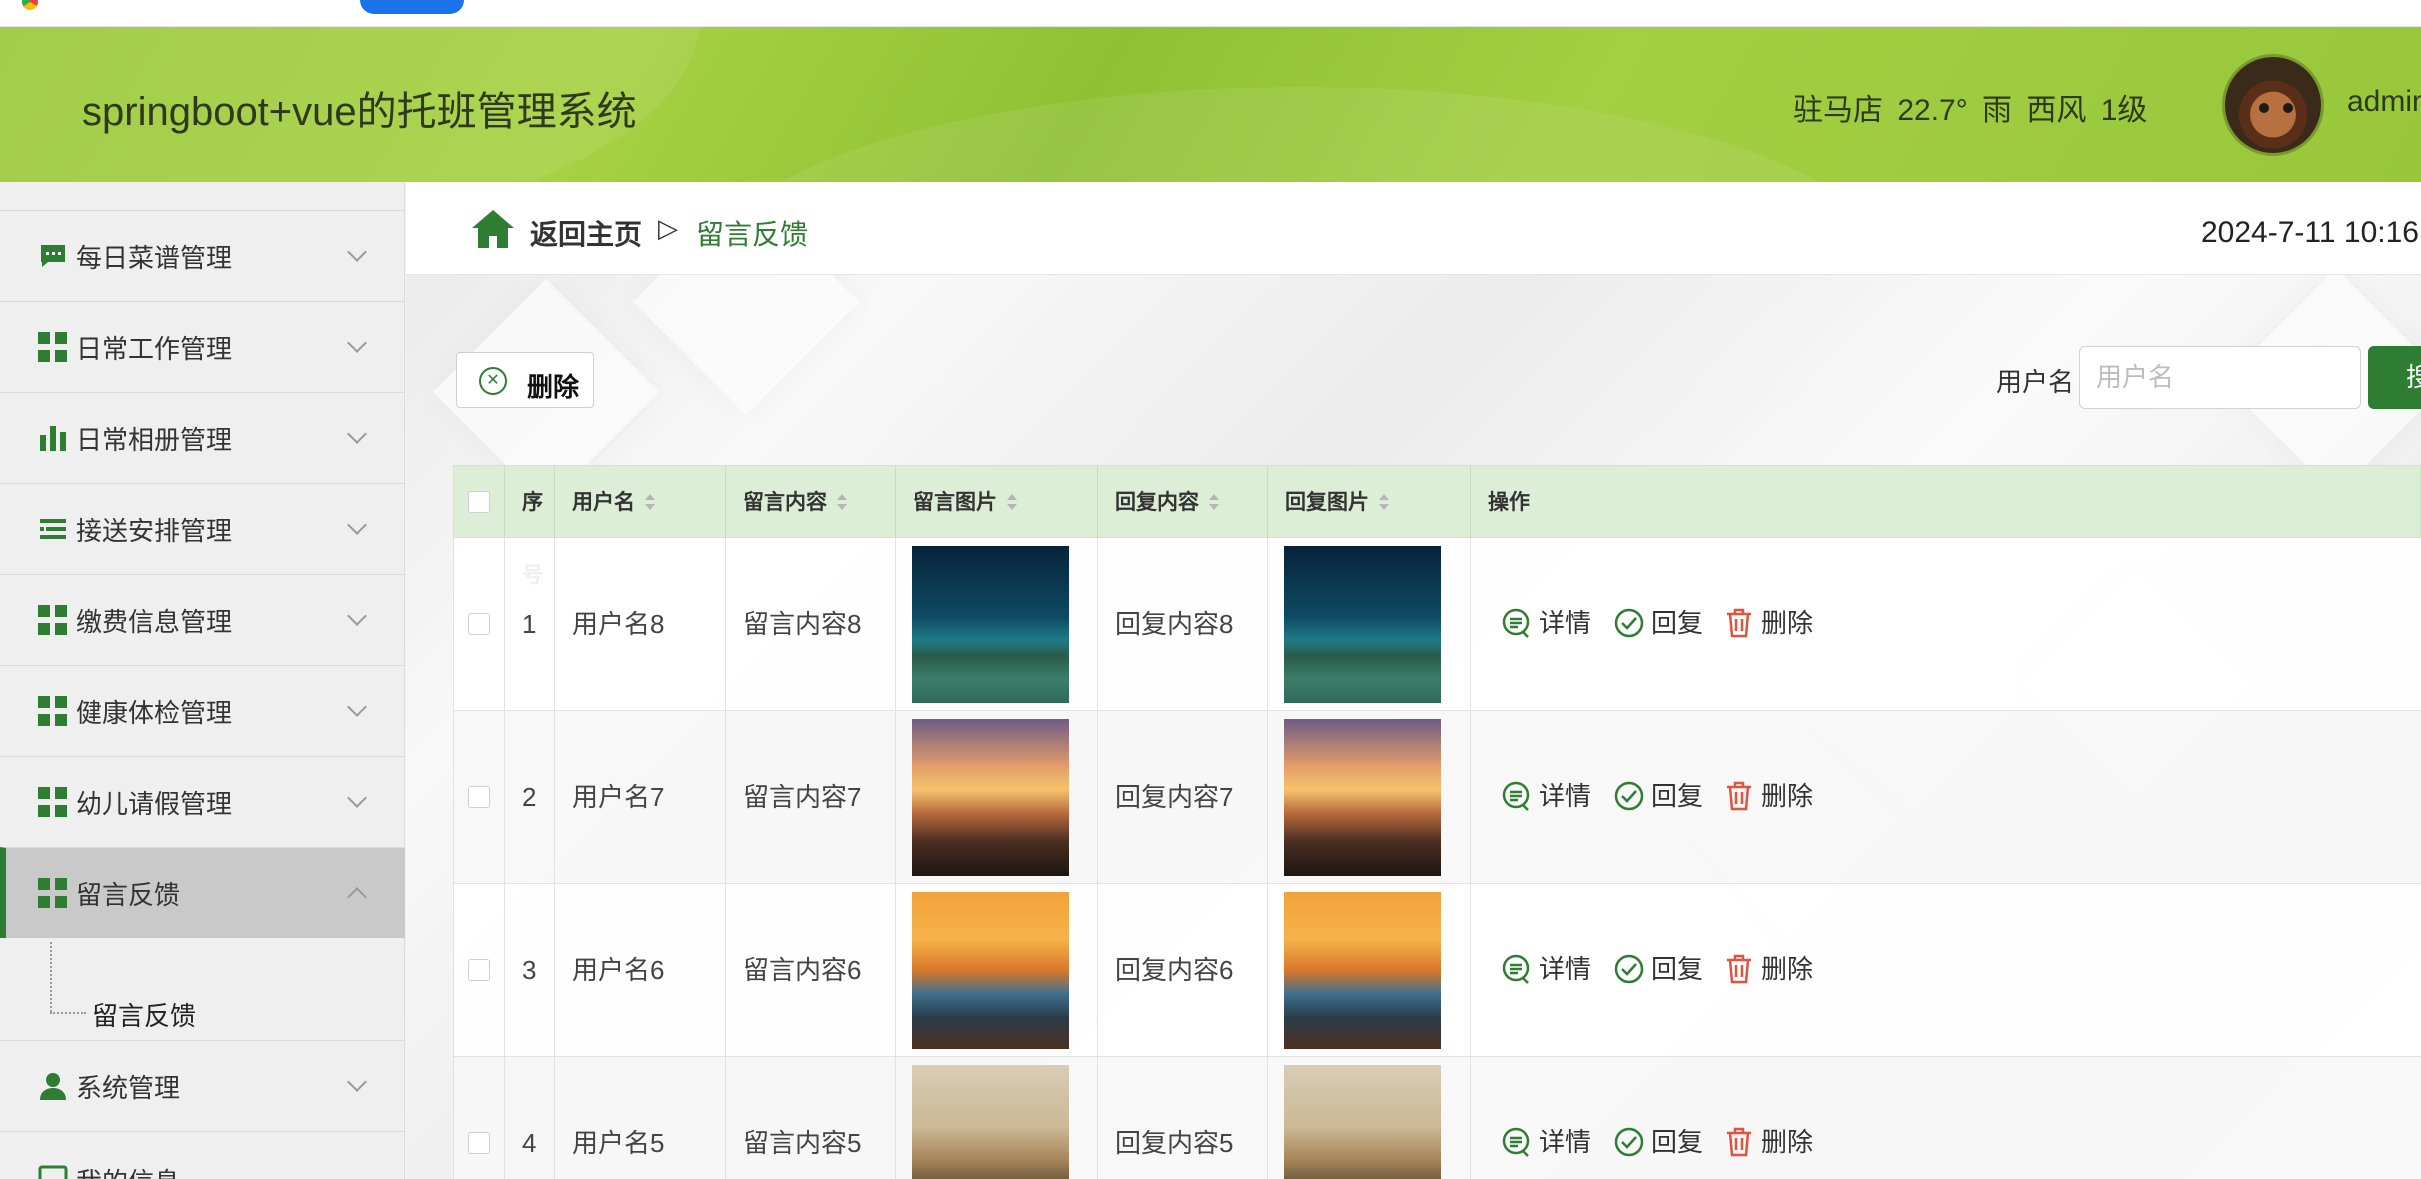 The image size is (2421, 1179). Describe the element at coordinates (811, 502) in the screenshot. I see `header-message: 留言内容` at that location.